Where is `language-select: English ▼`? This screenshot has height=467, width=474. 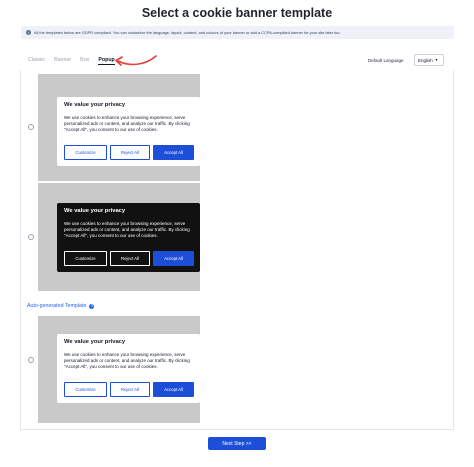 language-select: English ▼ is located at coordinates (429, 60).